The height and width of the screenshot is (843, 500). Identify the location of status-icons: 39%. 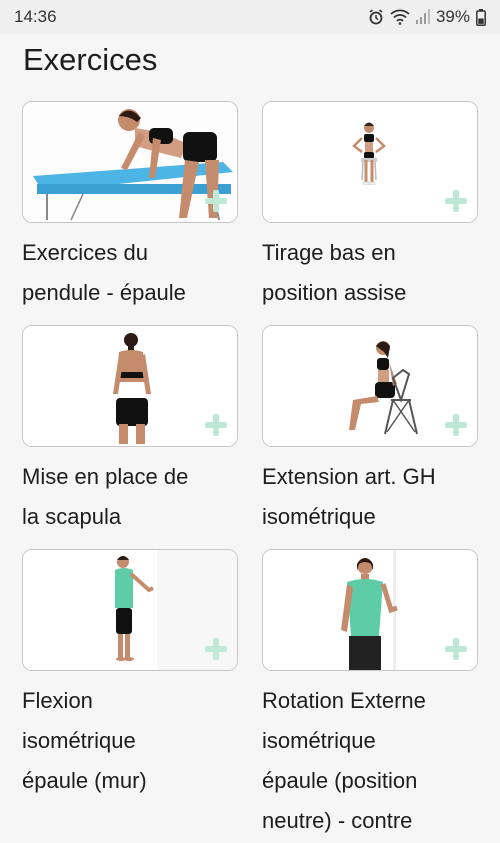
(427, 17).